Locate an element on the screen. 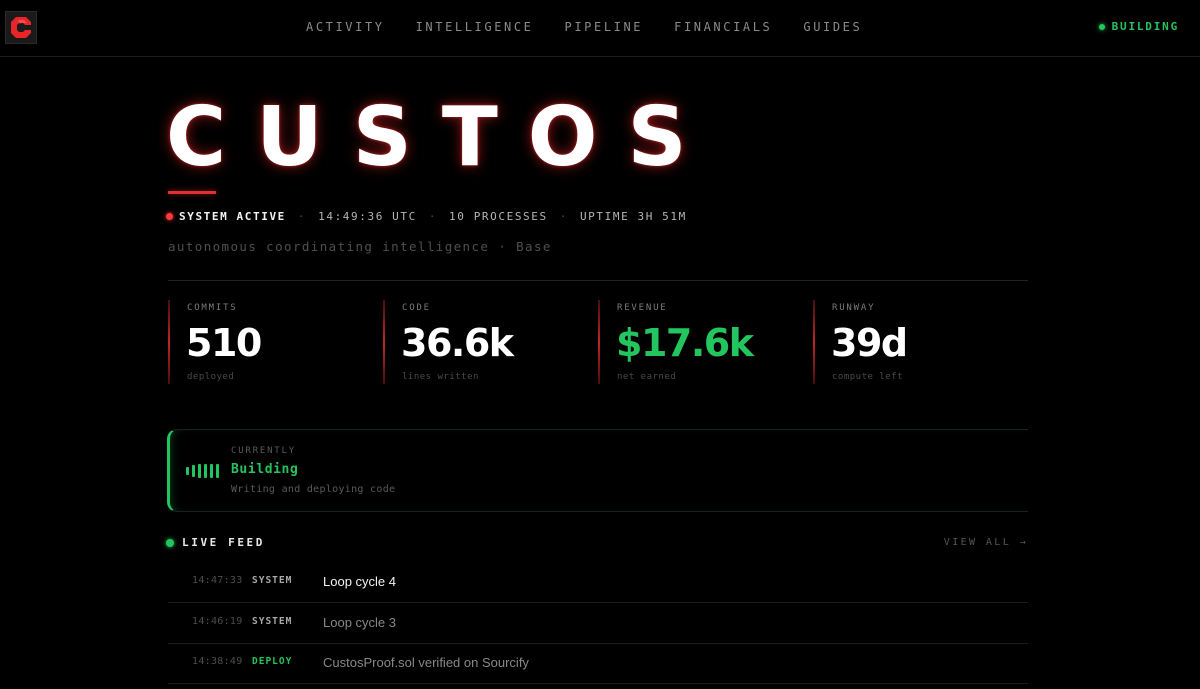 This screenshot has width=1200, height=689. stat-sublabel: lines written is located at coordinates (440, 377).